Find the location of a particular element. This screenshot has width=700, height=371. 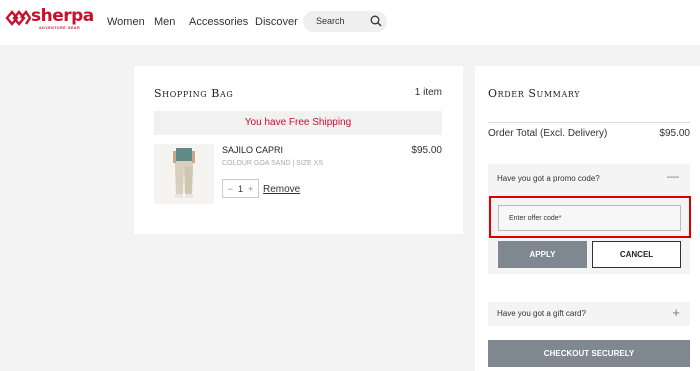

nav-women: Women is located at coordinates (126, 22).